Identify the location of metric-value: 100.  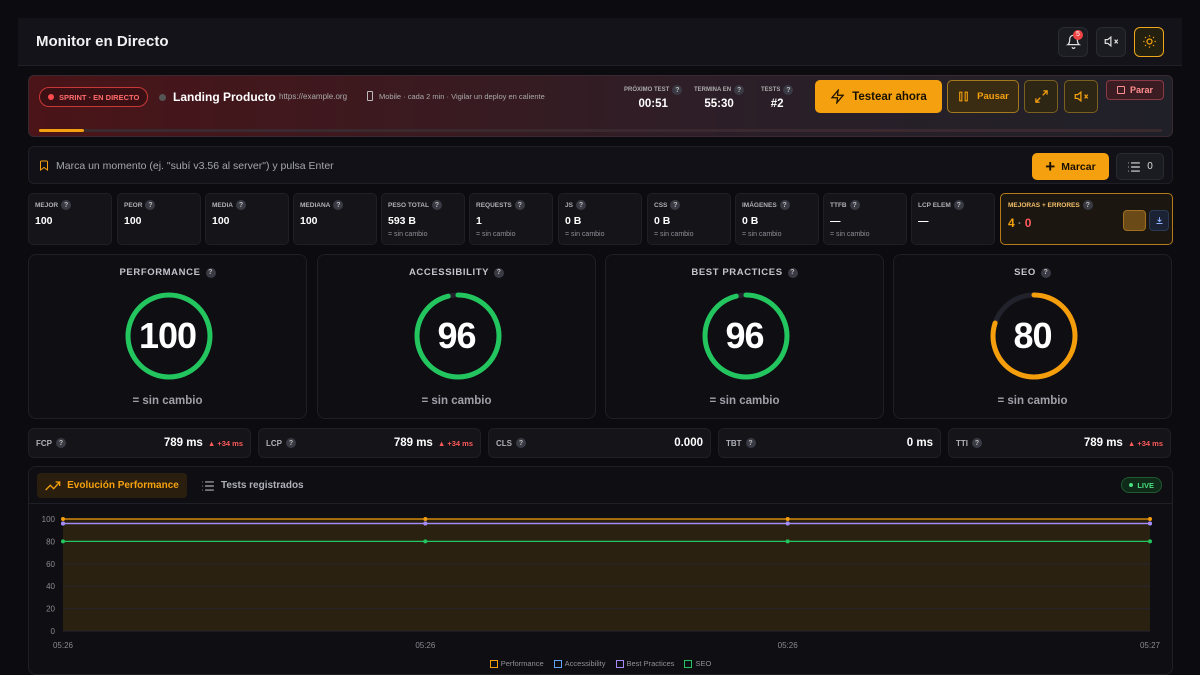
(44, 221).